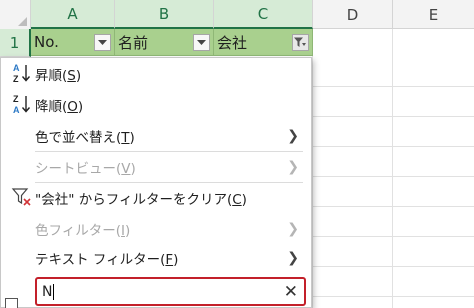 Image resolution: width=474 pixels, height=308 pixels. Describe the element at coordinates (85, 137) in the screenshot. I see `sort-by-color-label: 色で並べ替え(T)` at that location.